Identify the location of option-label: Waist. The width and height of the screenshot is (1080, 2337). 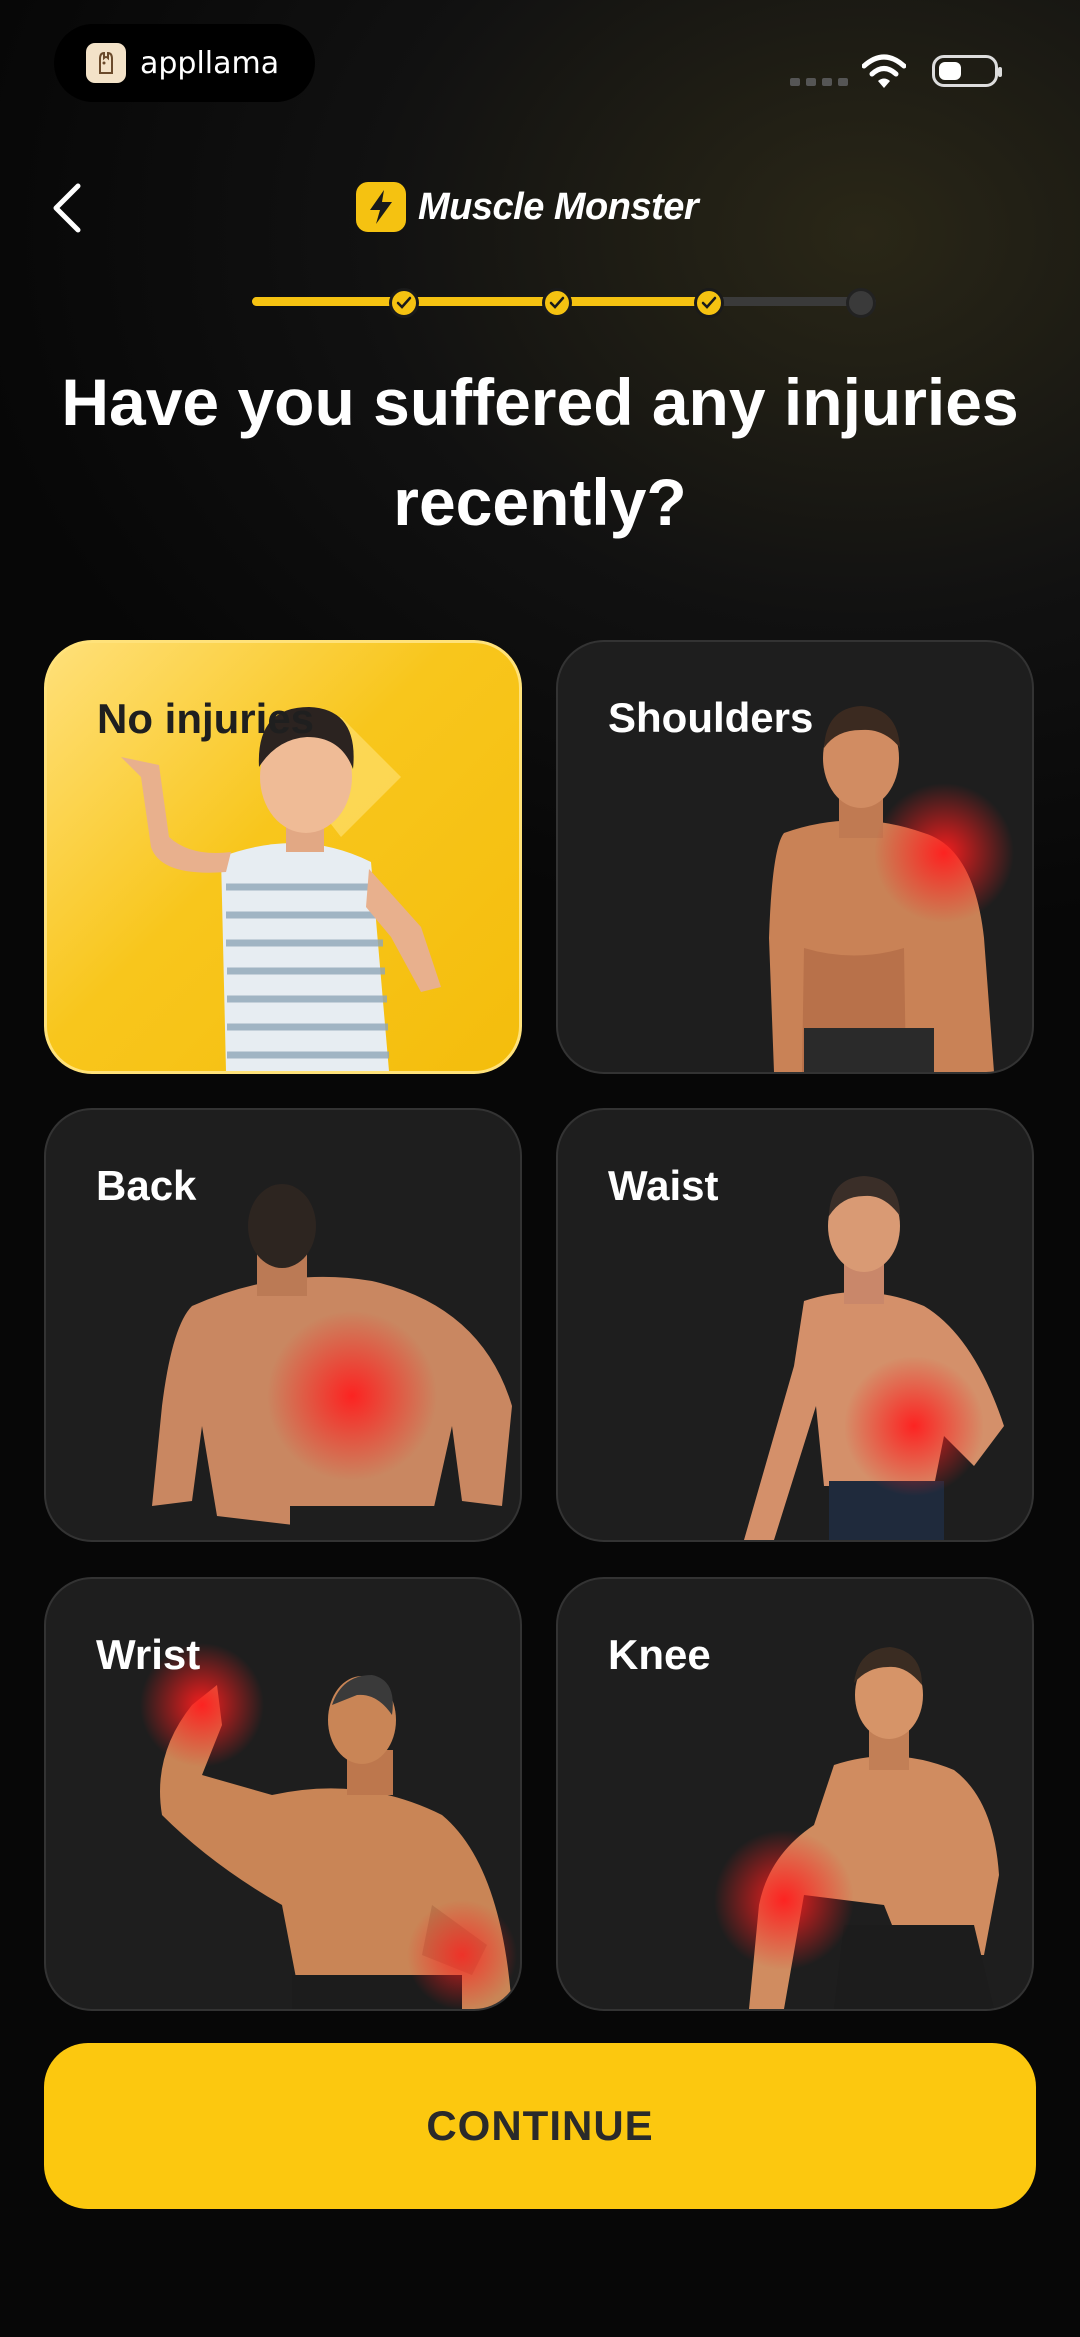
(663, 1185).